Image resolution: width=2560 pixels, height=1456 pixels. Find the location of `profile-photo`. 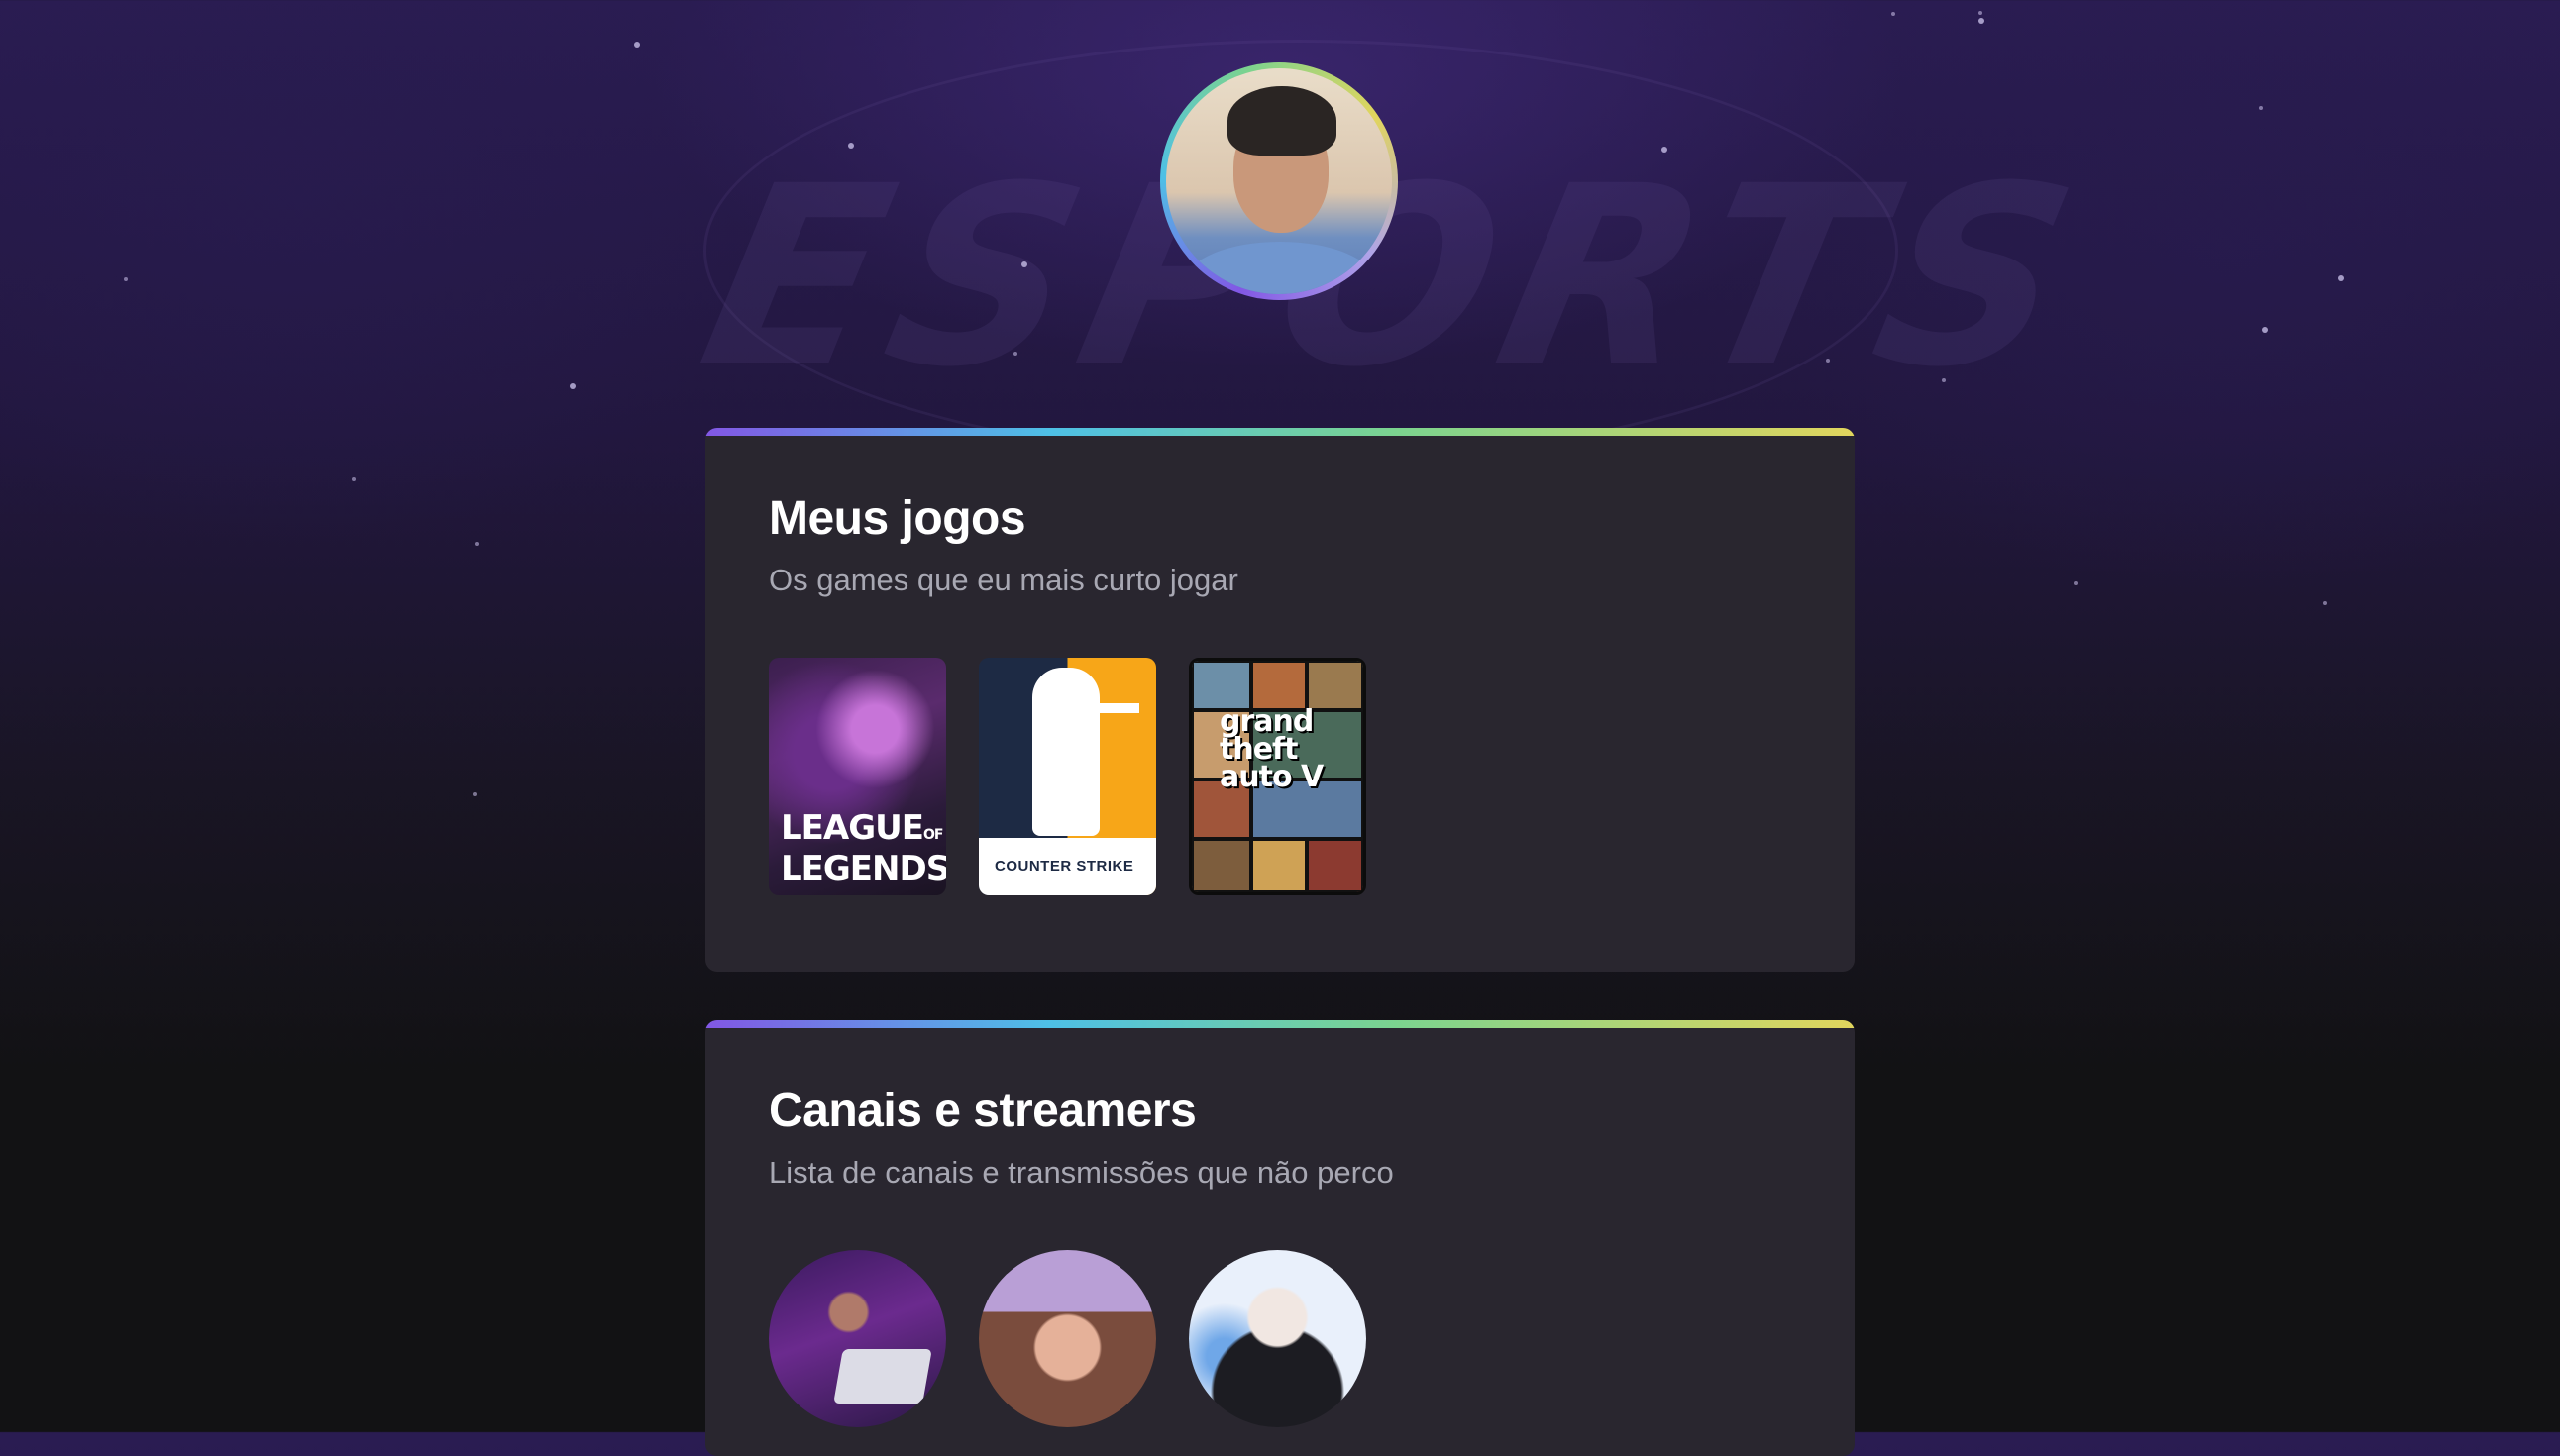

profile-photo is located at coordinates (1279, 181).